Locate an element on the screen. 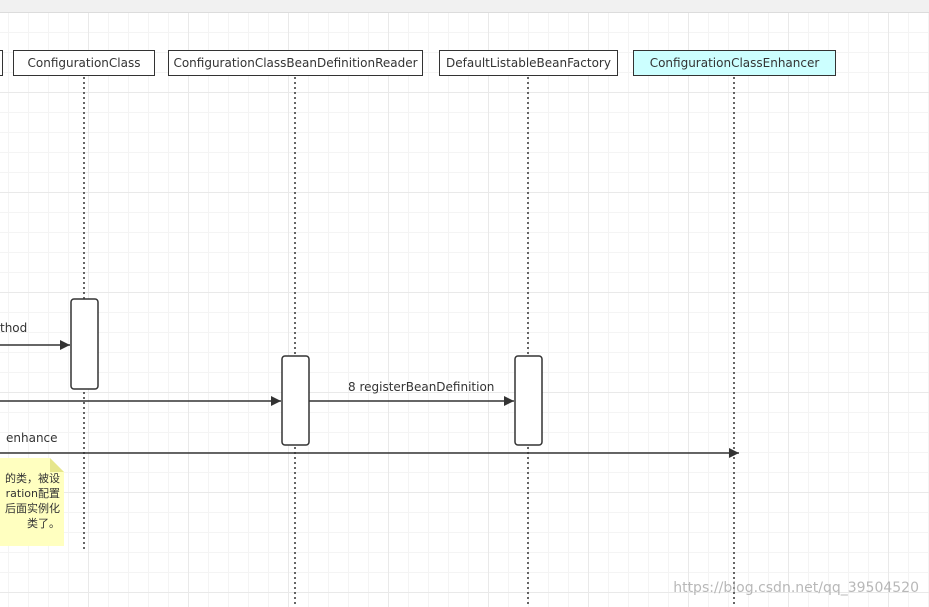 This screenshot has height=607, width=929. note-text: 的类，被设 ration配置 后面实例化 类了。 is located at coordinates (32, 501).